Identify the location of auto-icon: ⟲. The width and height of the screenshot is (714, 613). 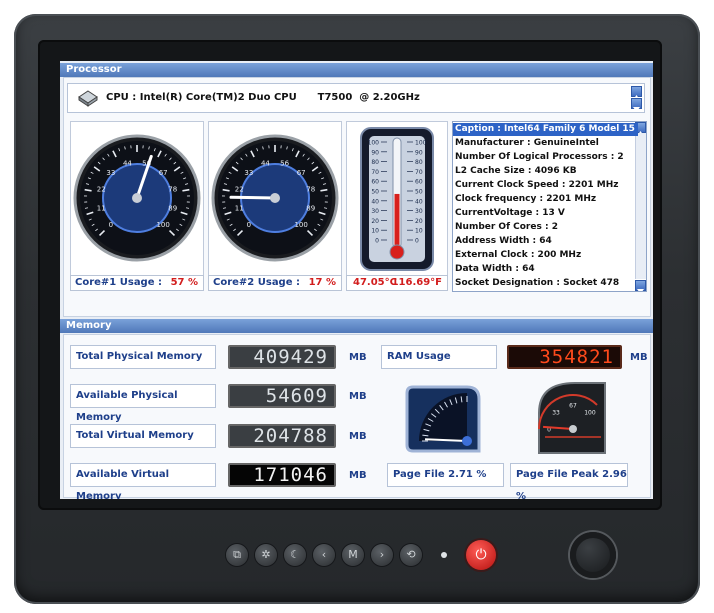
(411, 555).